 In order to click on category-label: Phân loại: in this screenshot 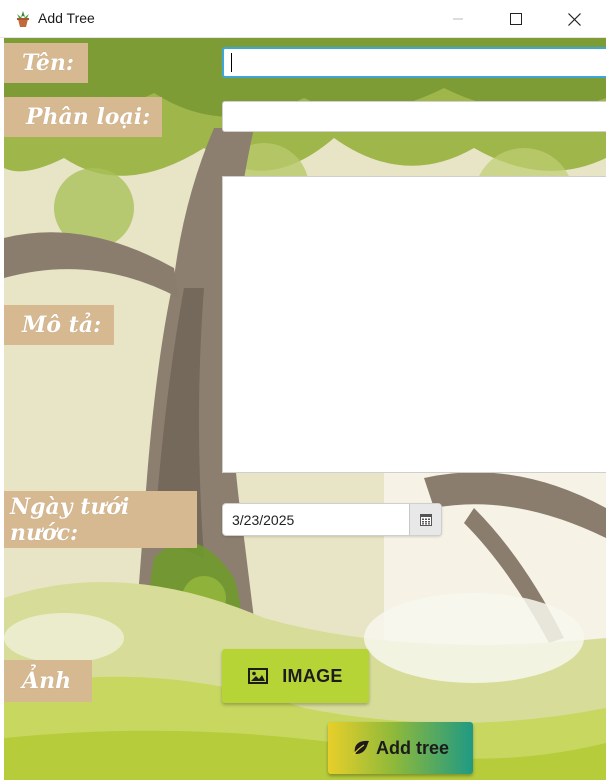, I will do `click(83, 117)`.